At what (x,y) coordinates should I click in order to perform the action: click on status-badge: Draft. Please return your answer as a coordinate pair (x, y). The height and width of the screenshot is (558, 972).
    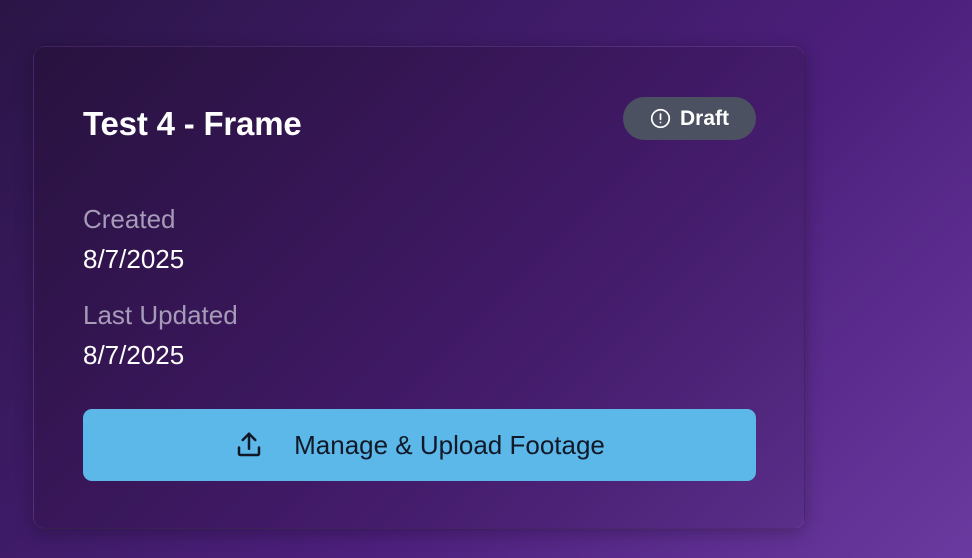
    Looking at the image, I should click on (689, 118).